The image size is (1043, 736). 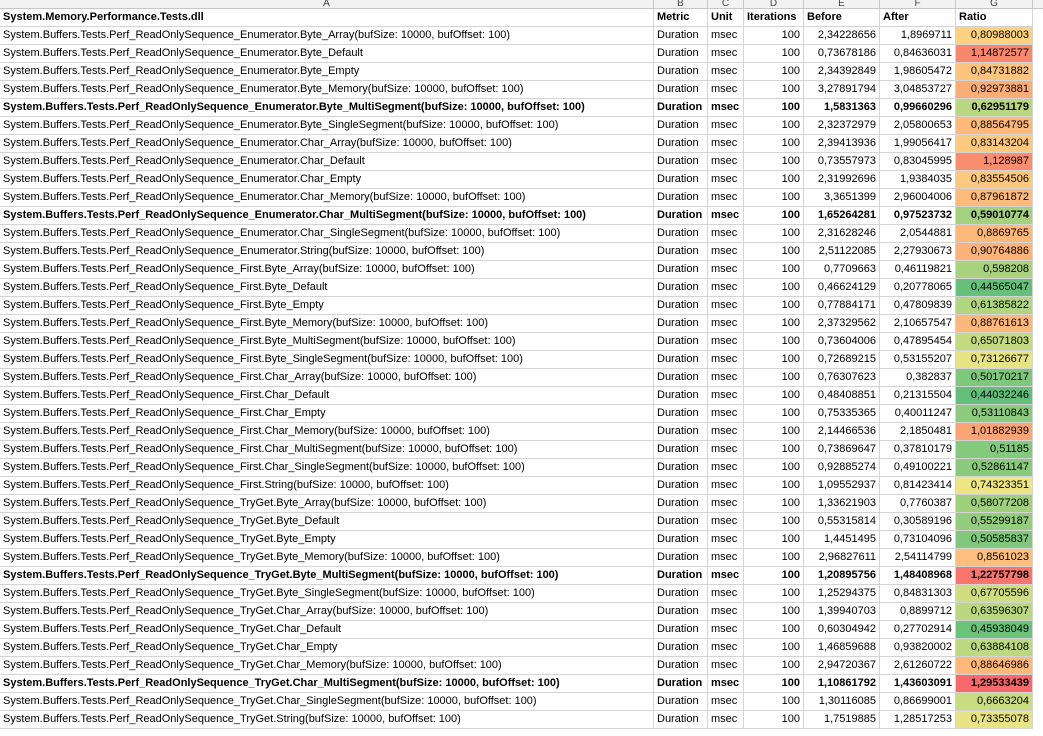 I want to click on header-cell-before: Before, so click(x=842, y=18).